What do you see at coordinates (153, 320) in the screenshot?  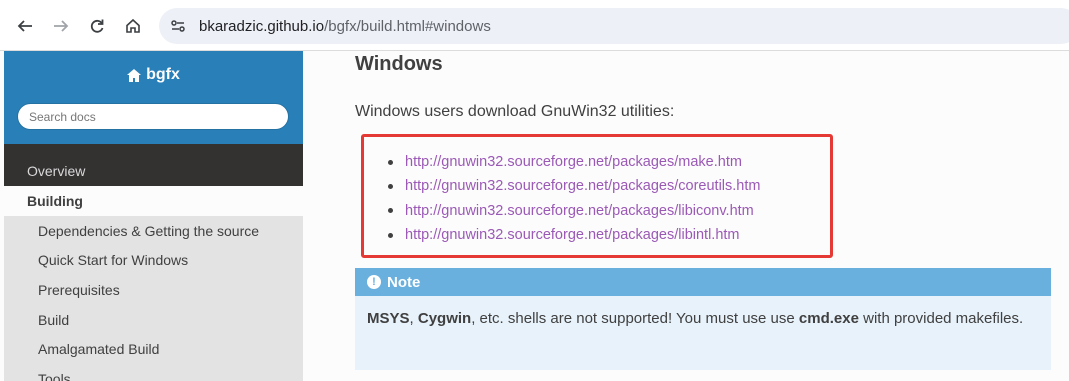 I see `sidebar-subitem-build: Build` at bounding box center [153, 320].